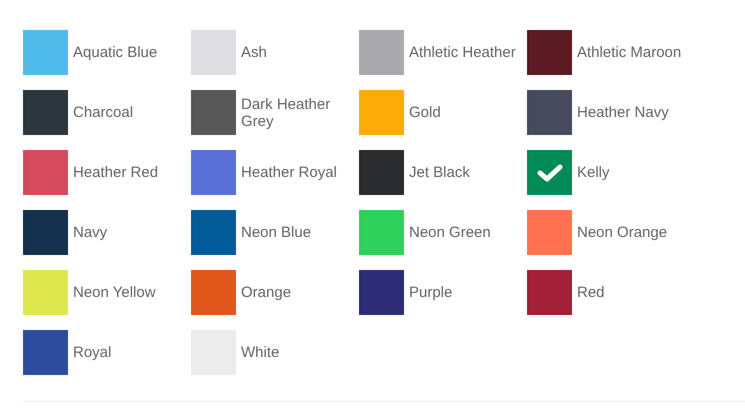 This screenshot has width=745, height=420. I want to click on checkmark-icon, so click(549, 172).